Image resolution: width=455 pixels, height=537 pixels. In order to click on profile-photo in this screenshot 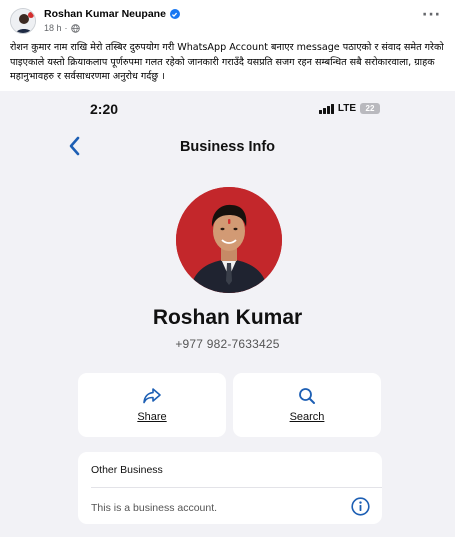, I will do `click(229, 240)`.